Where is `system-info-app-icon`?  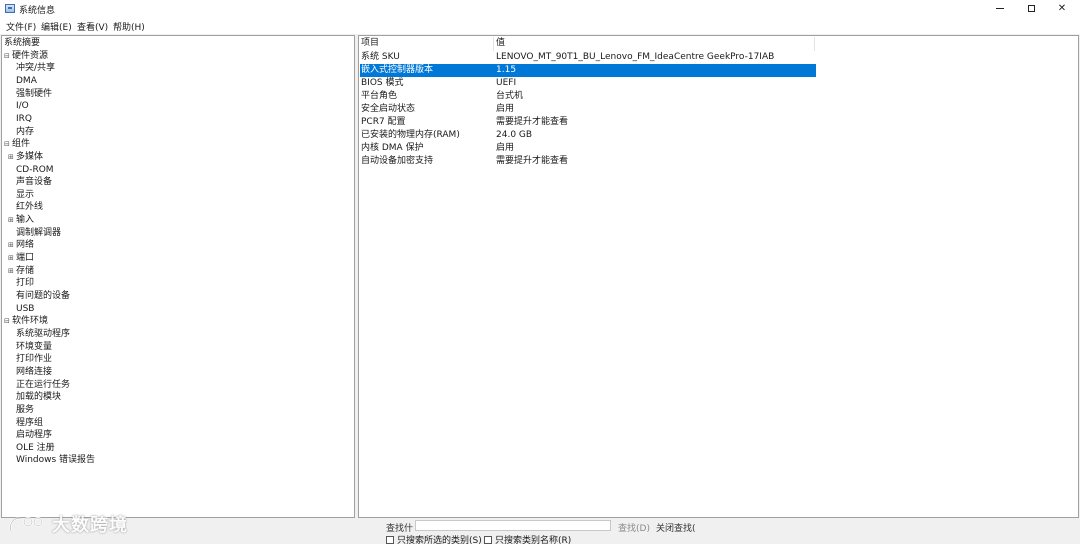 system-info-app-icon is located at coordinates (10, 8).